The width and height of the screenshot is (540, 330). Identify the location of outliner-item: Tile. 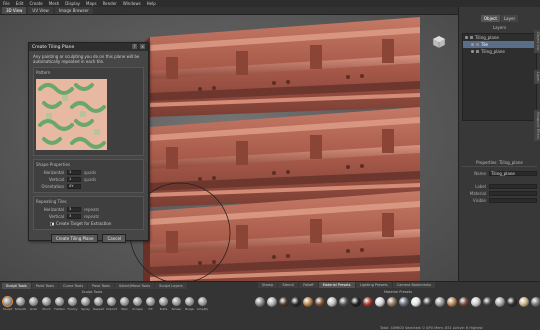
(499, 44).